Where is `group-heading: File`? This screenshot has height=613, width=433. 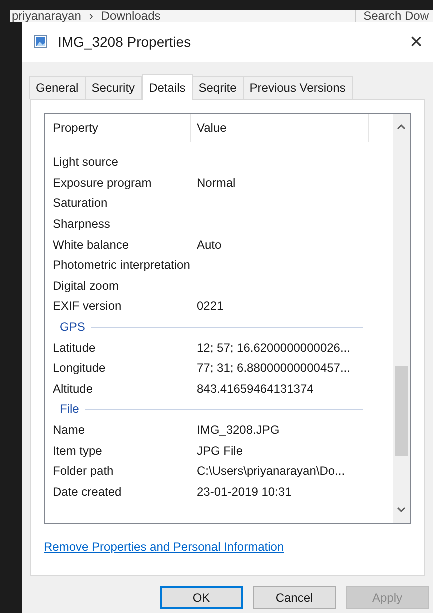
group-heading: File is located at coordinates (70, 409).